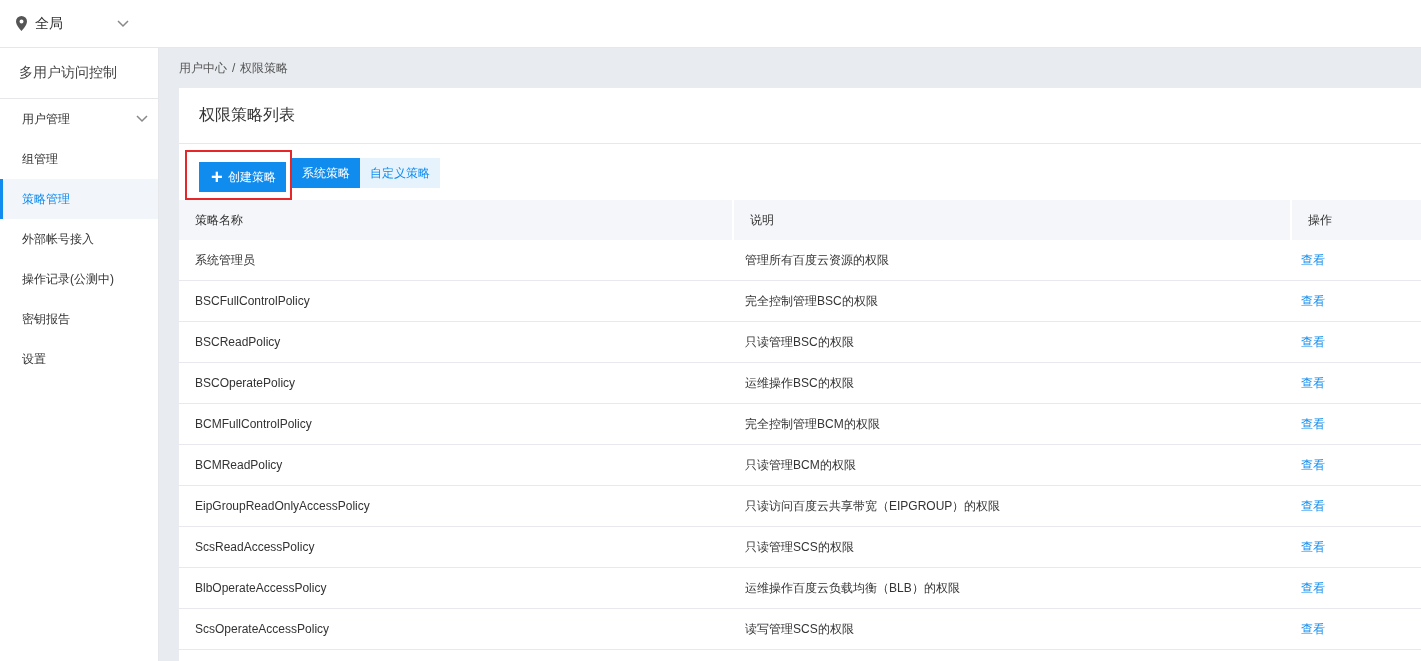  I want to click on policy-name-cell: ScsOperateAccessPolicy, so click(456, 629).